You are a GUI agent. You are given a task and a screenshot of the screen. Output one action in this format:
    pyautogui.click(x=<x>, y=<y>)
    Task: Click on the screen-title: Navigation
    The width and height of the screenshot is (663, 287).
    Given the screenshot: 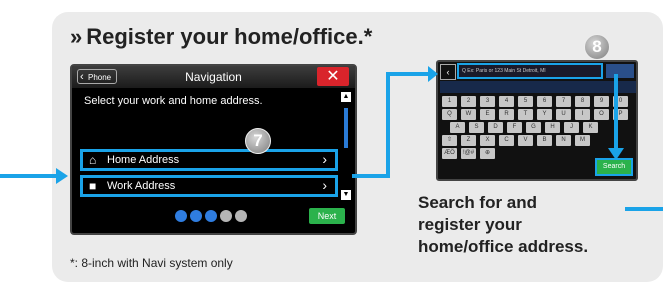 What is the action you would take?
    pyautogui.click(x=213, y=77)
    